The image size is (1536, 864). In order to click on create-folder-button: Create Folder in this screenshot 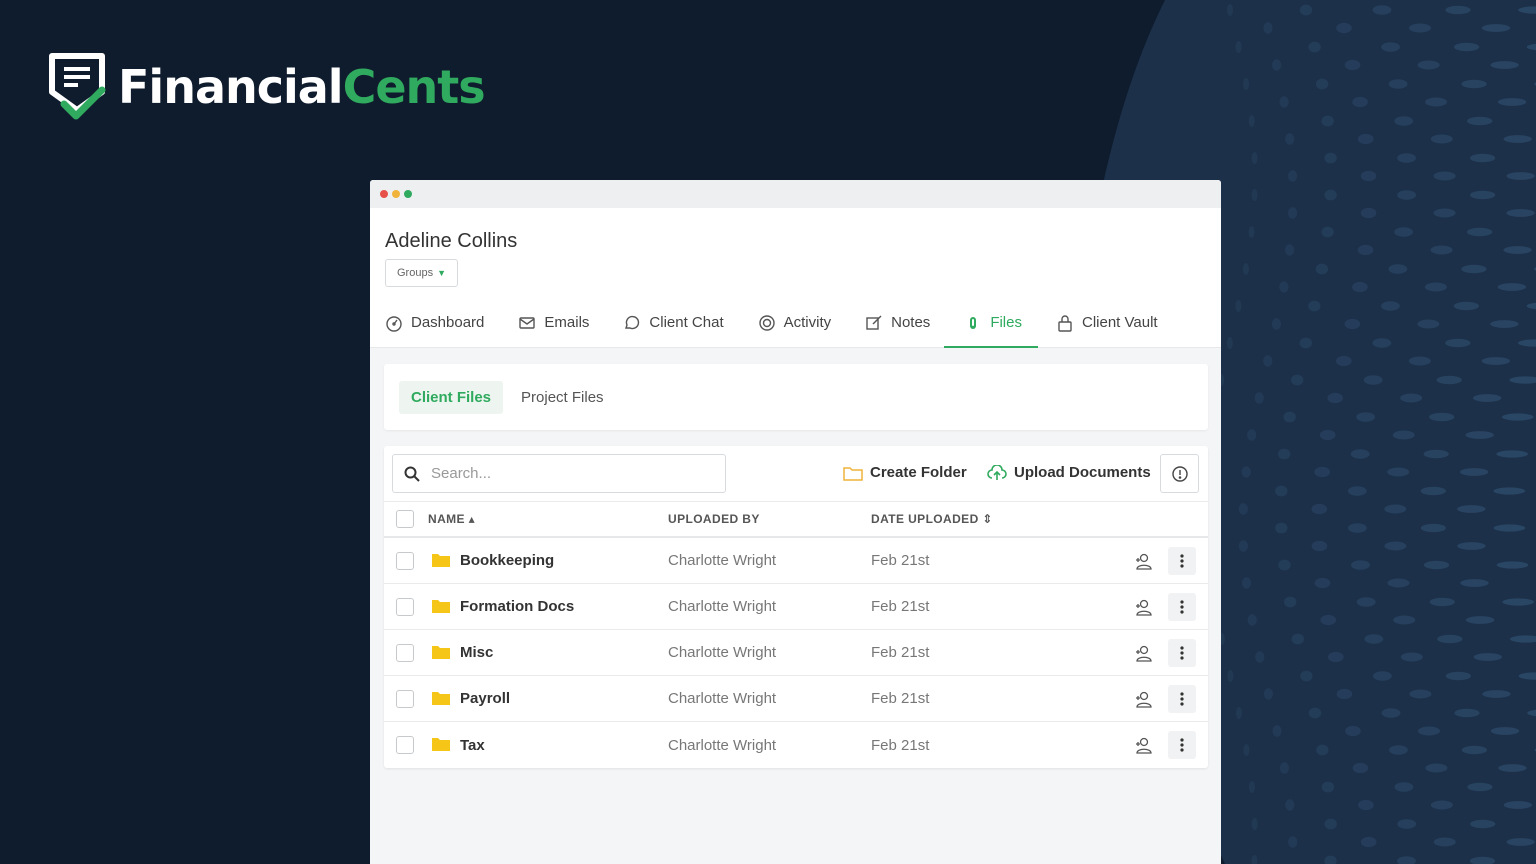, I will do `click(905, 472)`.